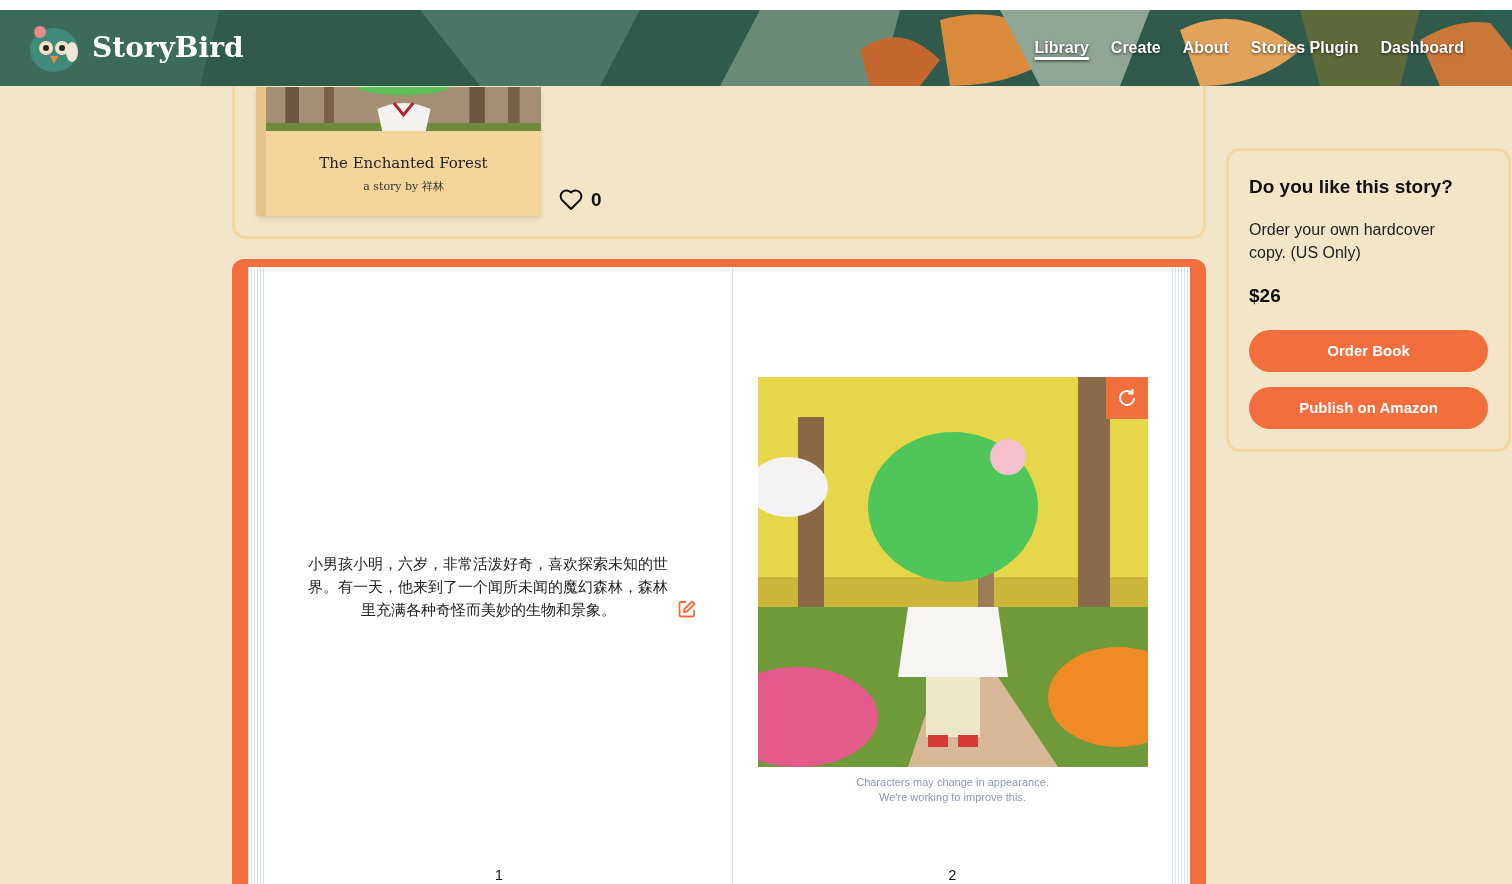  Describe the element at coordinates (1368, 351) in the screenshot. I see `order-button: Order Book` at that location.